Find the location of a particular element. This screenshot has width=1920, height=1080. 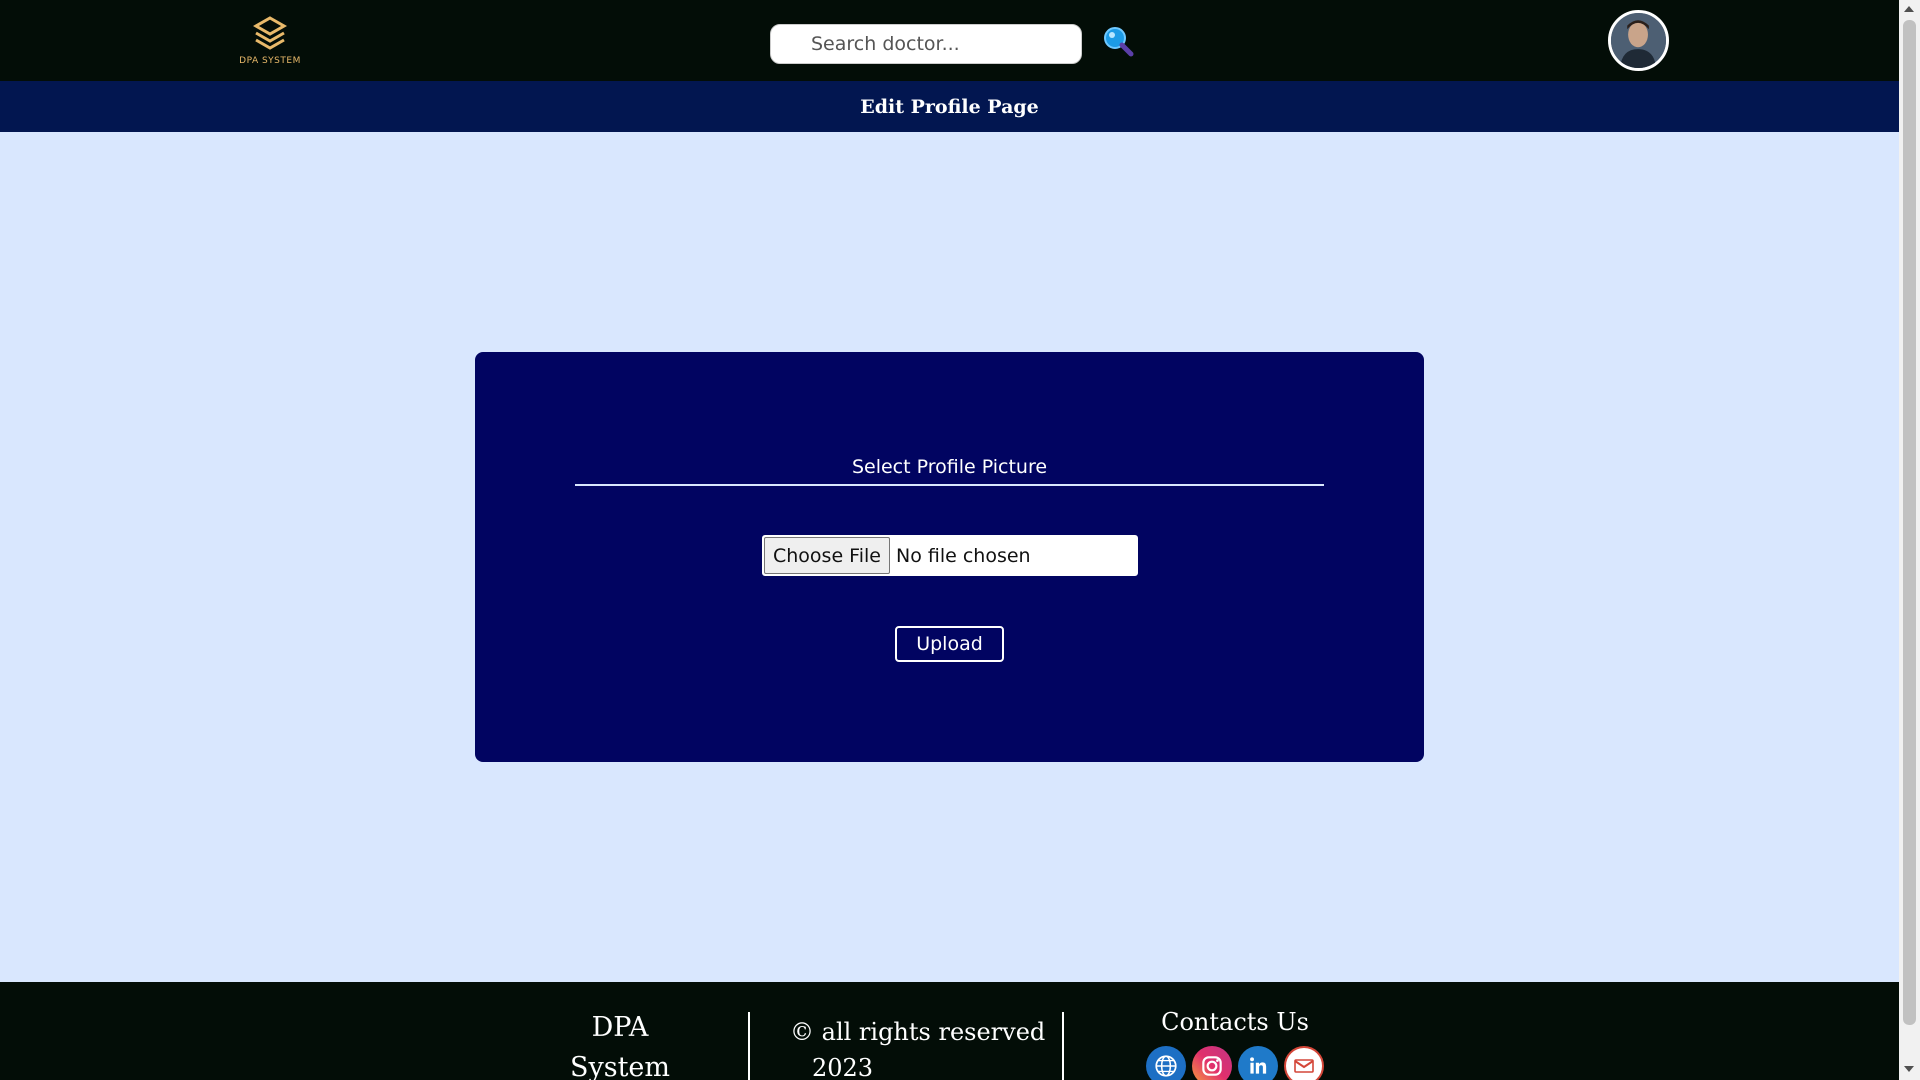

search-button is located at coordinates (1118, 42).